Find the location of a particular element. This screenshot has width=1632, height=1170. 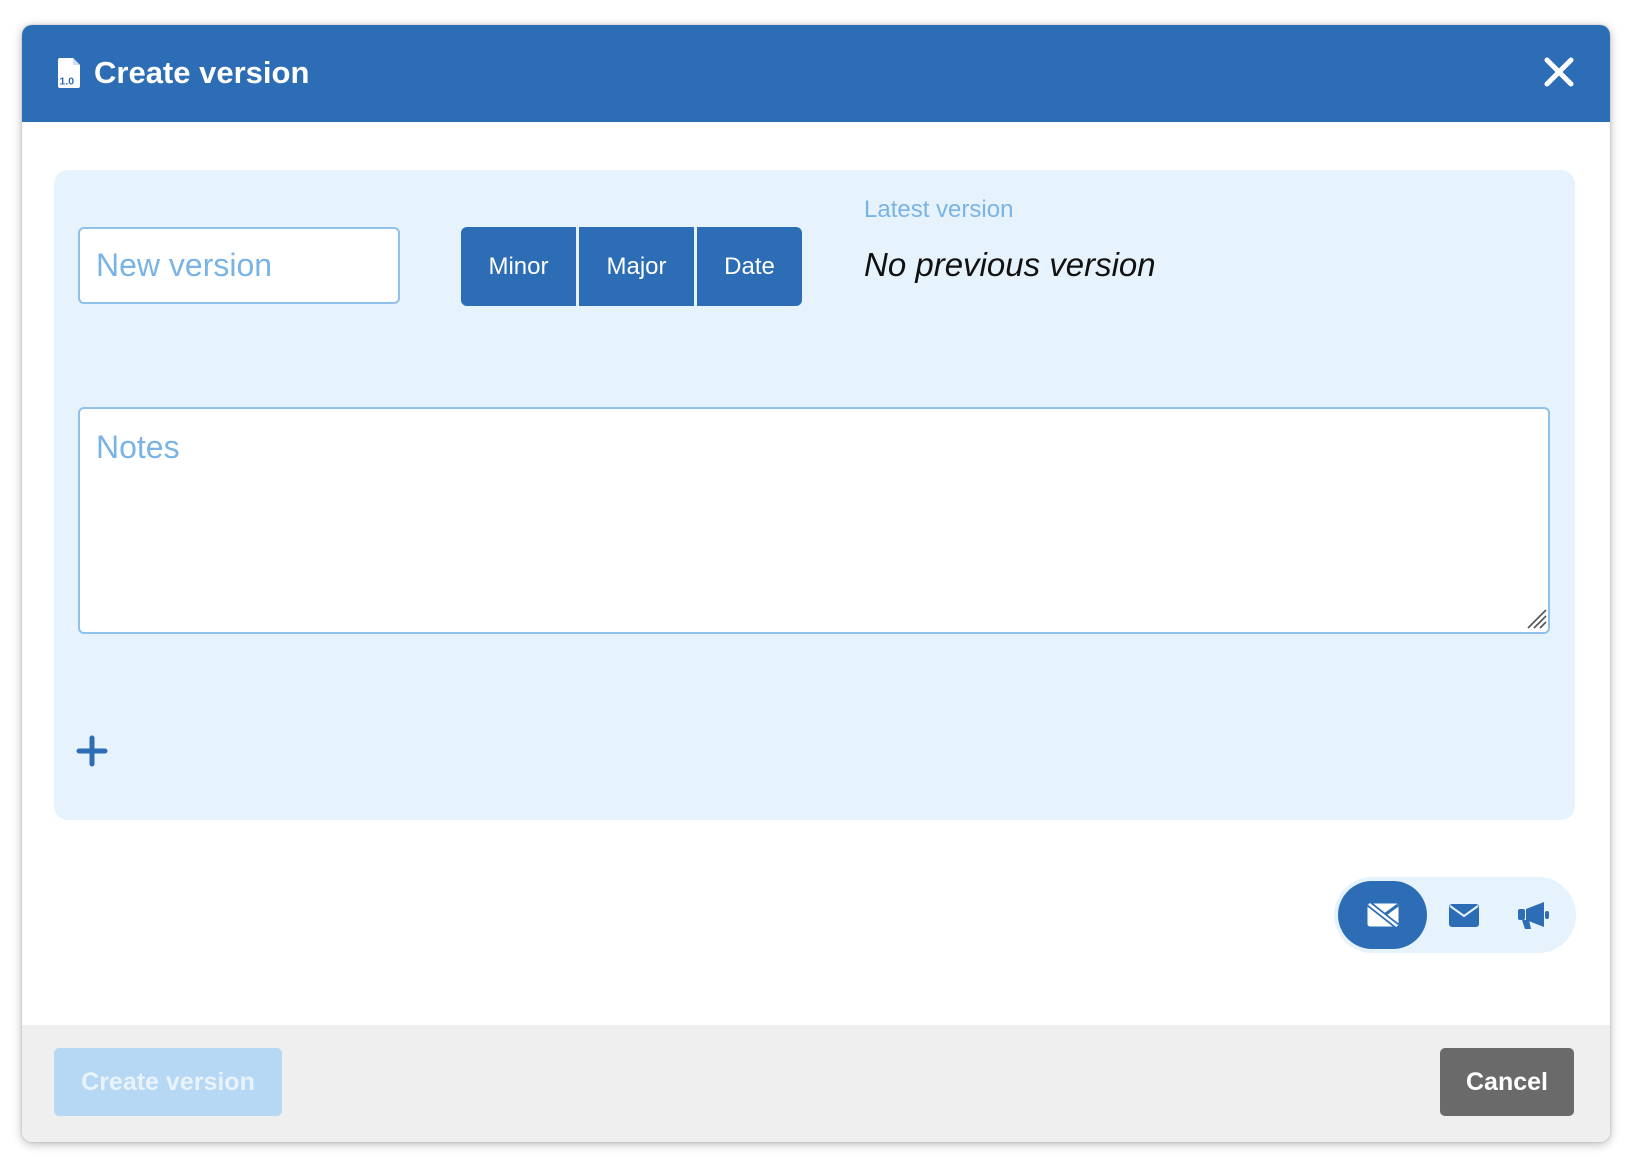

megaphone-icon is located at coordinates (1533, 915).